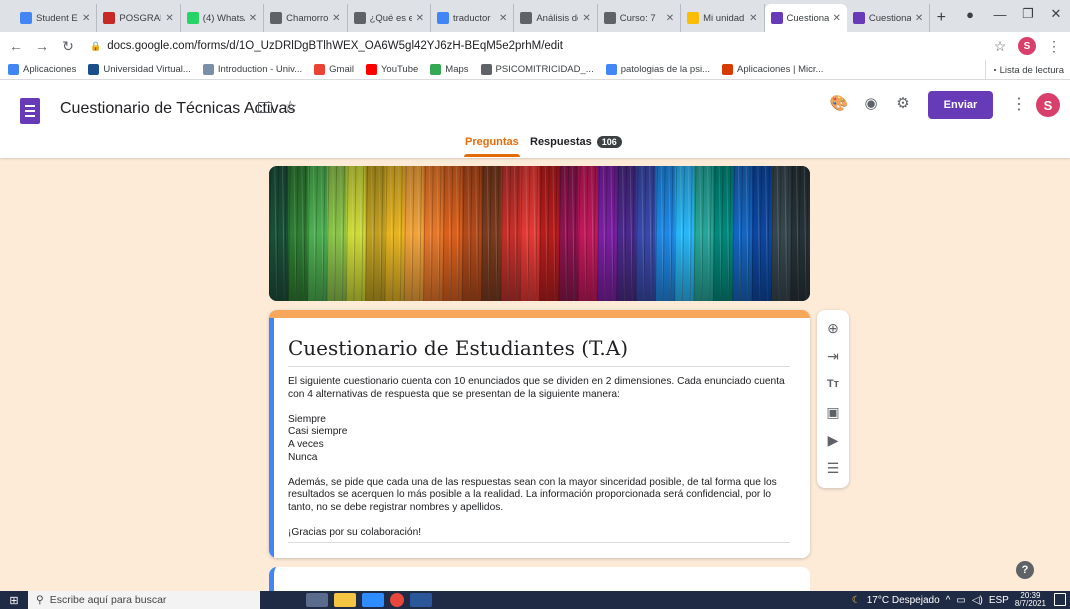 This screenshot has width=1070, height=609. Describe the element at coordinates (345, 600) in the screenshot. I see `file-explorer-icon` at that location.